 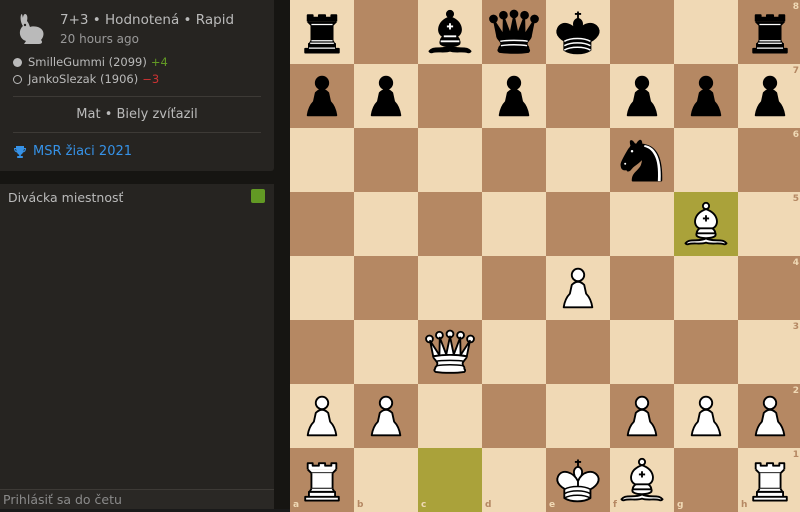 I want to click on square-e5, so click(x=578, y=224).